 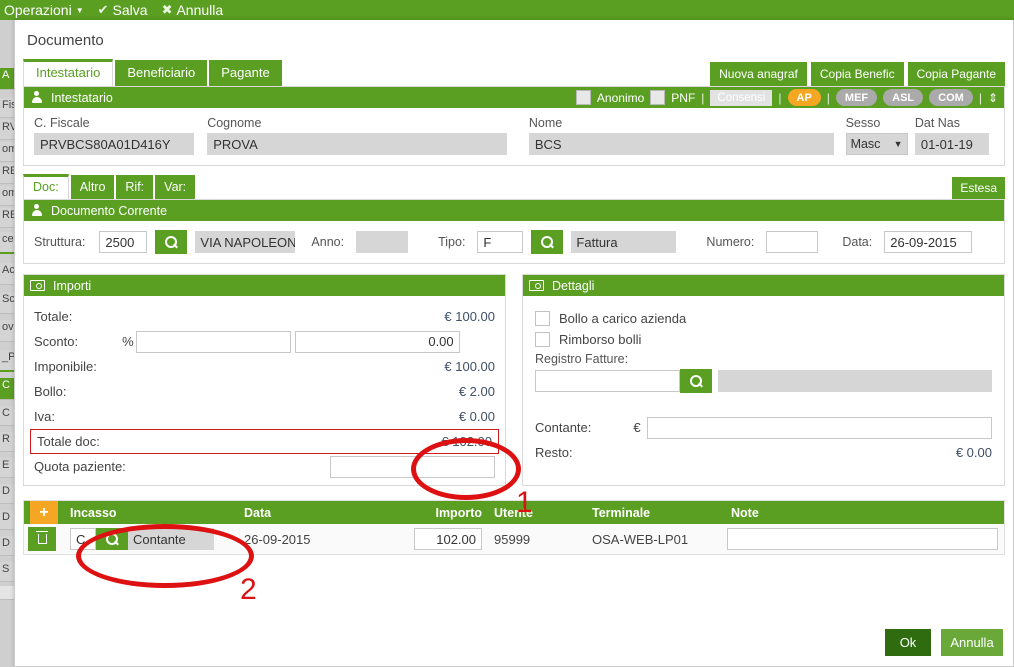 I want to click on resto-value: € 0.00, so click(x=973, y=452).